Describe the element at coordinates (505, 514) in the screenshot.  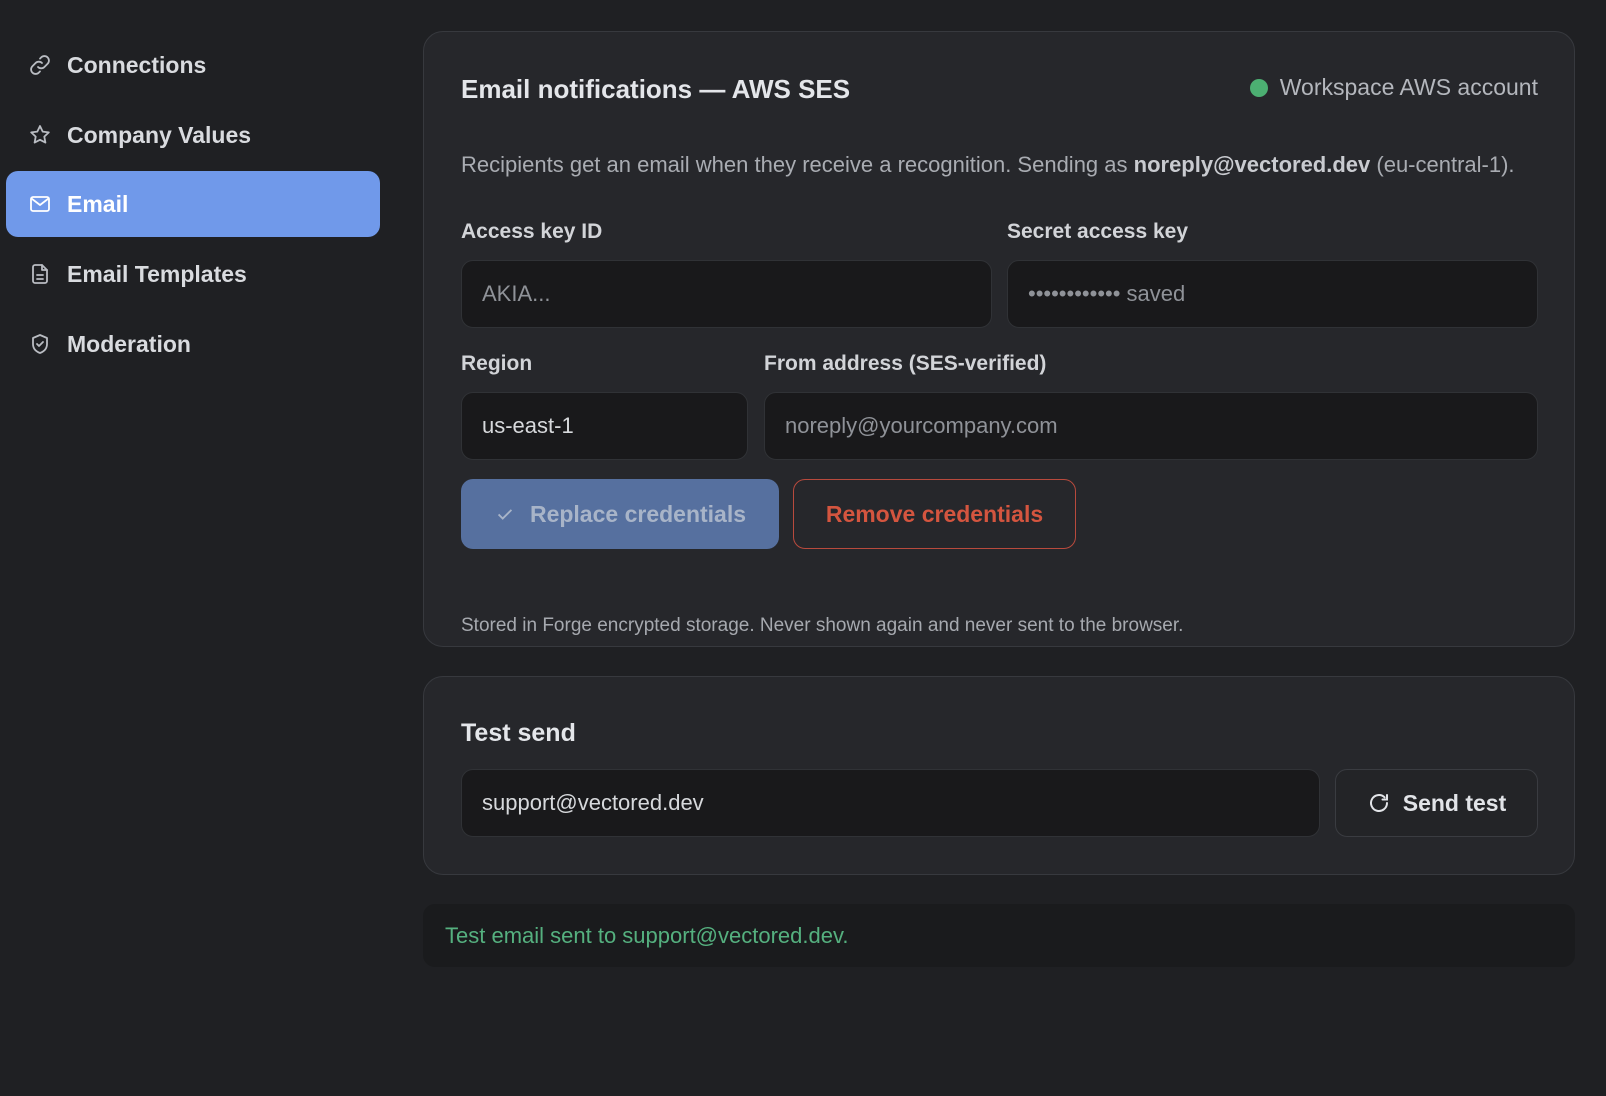
I see `check-icon` at that location.